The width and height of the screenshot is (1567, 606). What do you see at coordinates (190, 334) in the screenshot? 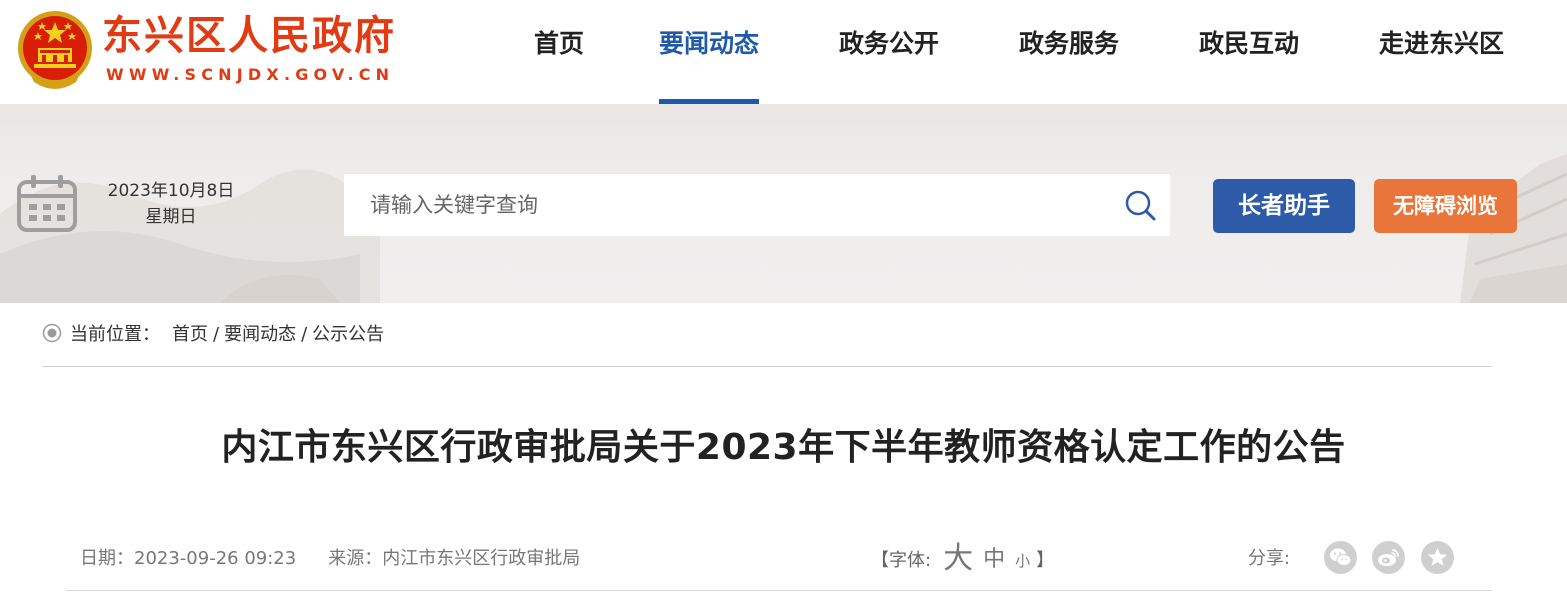
I see `breadcrumb-home: 首页` at bounding box center [190, 334].